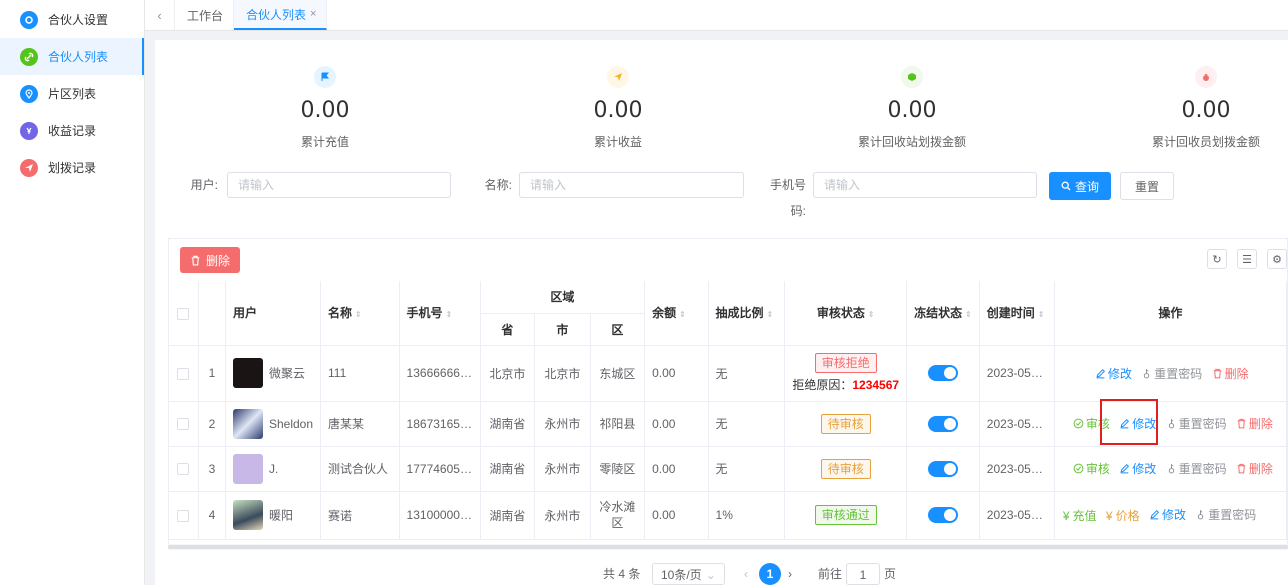 The height and width of the screenshot is (585, 1288). What do you see at coordinates (1010, 313) in the screenshot?
I see `header-label: 创建时间` at bounding box center [1010, 313].